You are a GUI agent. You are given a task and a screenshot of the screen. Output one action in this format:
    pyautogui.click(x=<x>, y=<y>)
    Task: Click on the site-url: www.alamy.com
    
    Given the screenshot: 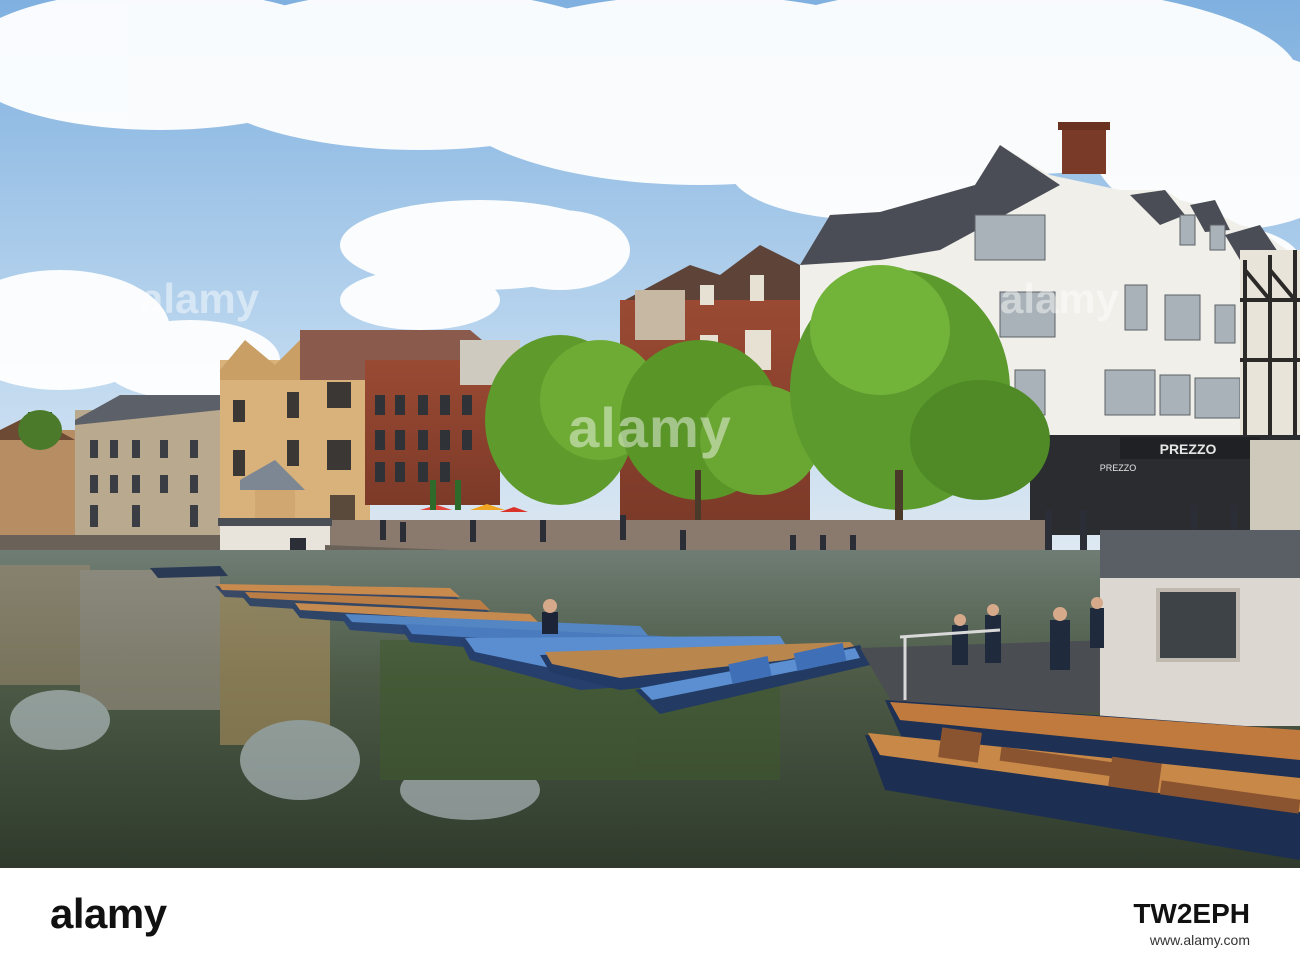 What is the action you would take?
    pyautogui.click(x=1200, y=940)
    